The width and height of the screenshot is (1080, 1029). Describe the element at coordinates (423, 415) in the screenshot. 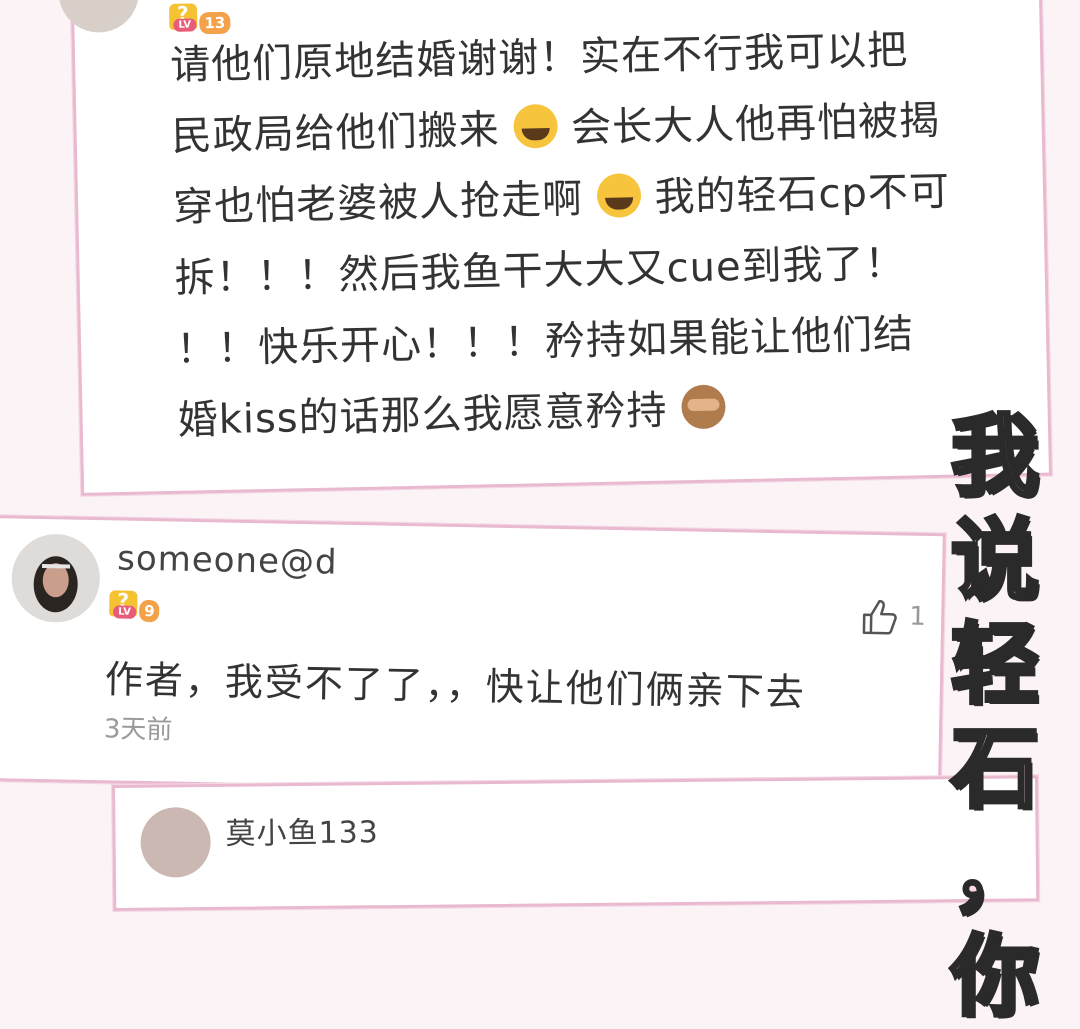

I see `comment-segment: 婚kiss的话那么我愿意矜持` at that location.